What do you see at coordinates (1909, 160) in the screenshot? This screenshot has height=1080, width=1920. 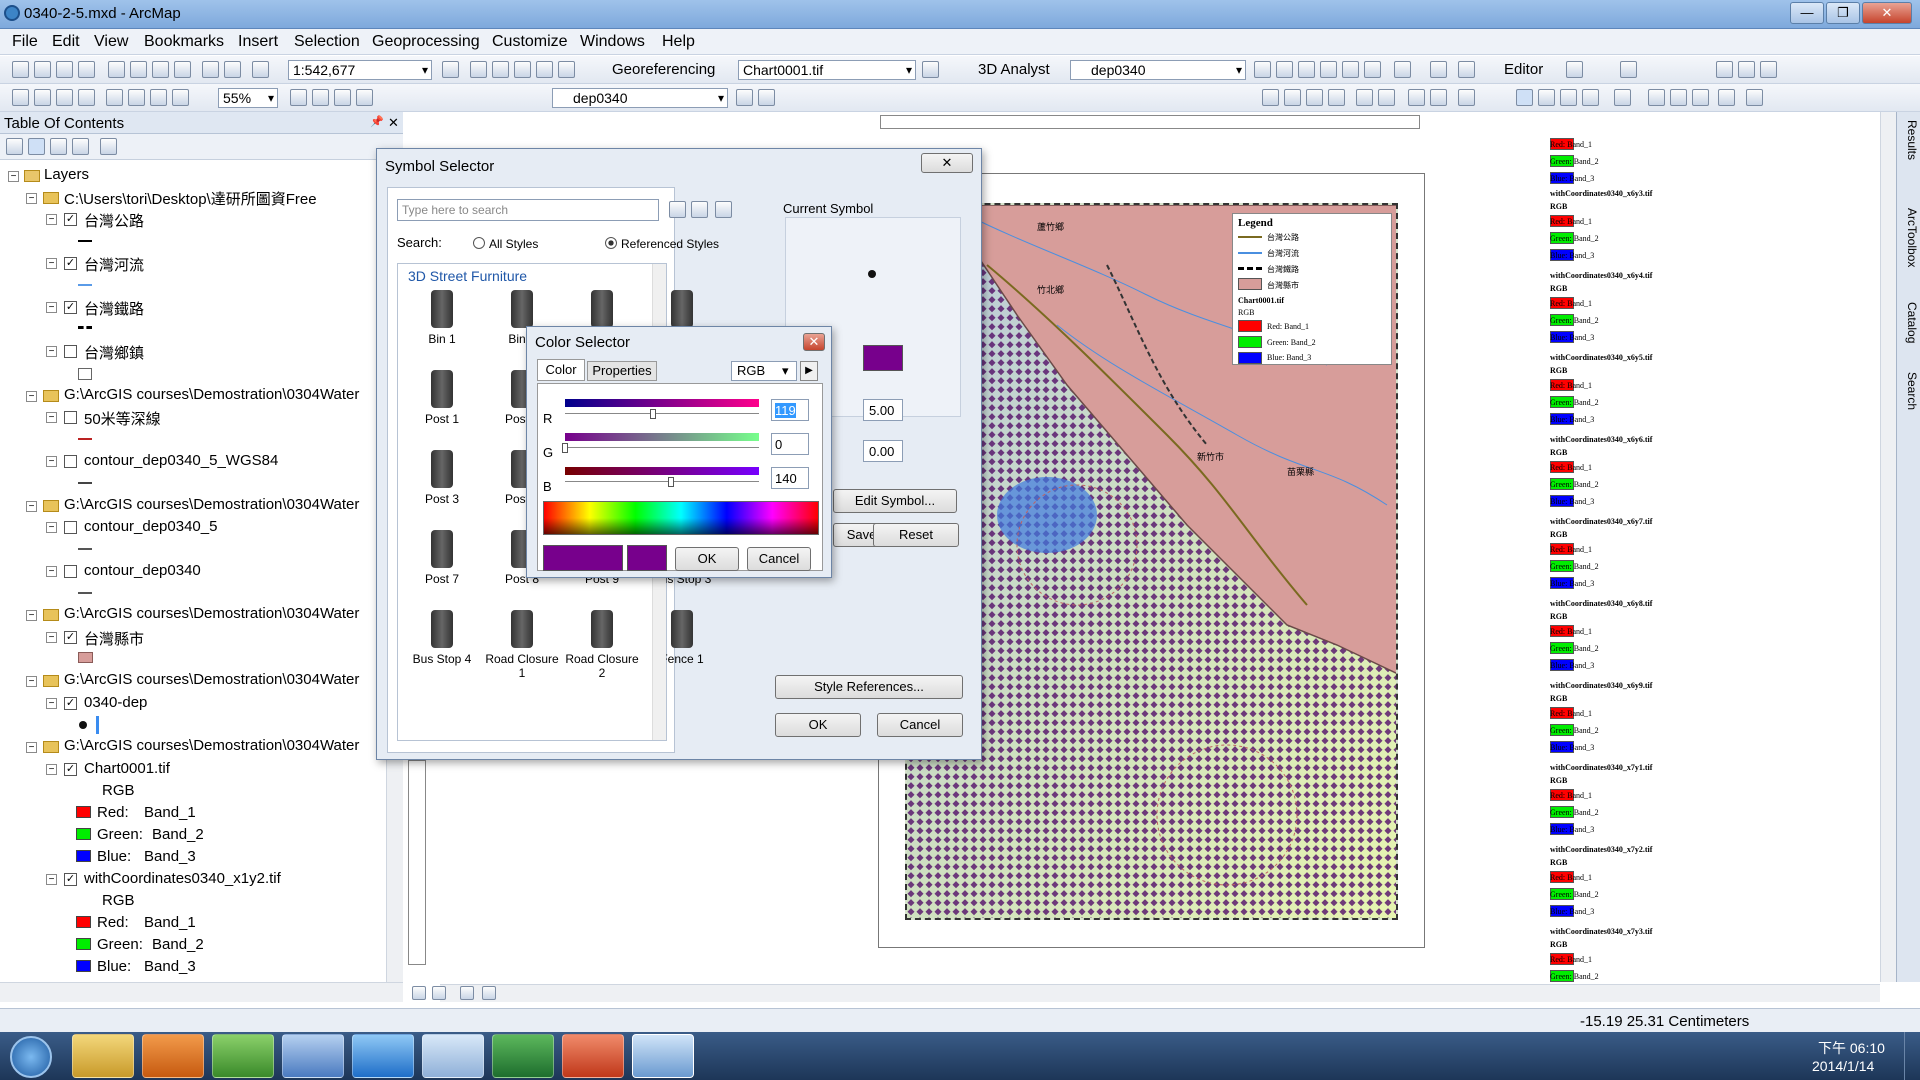 I see `results-tab: Results` at bounding box center [1909, 160].